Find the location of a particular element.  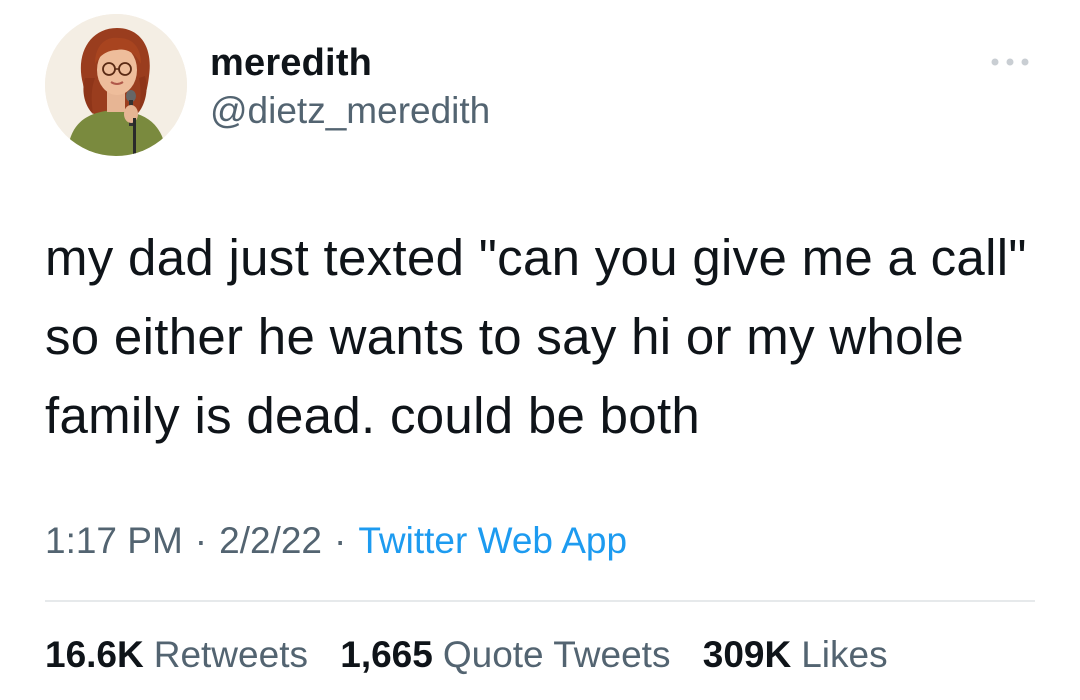

author-handle: @dietz_meredith is located at coordinates (350, 111).